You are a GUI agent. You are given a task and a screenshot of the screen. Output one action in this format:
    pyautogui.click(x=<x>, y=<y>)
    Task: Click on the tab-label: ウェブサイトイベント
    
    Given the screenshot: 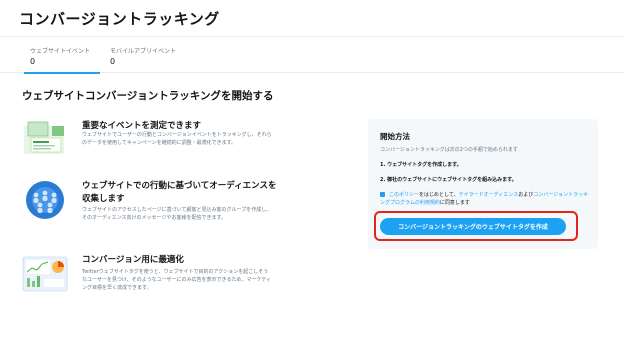 What is the action you would take?
    pyautogui.click(x=60, y=51)
    